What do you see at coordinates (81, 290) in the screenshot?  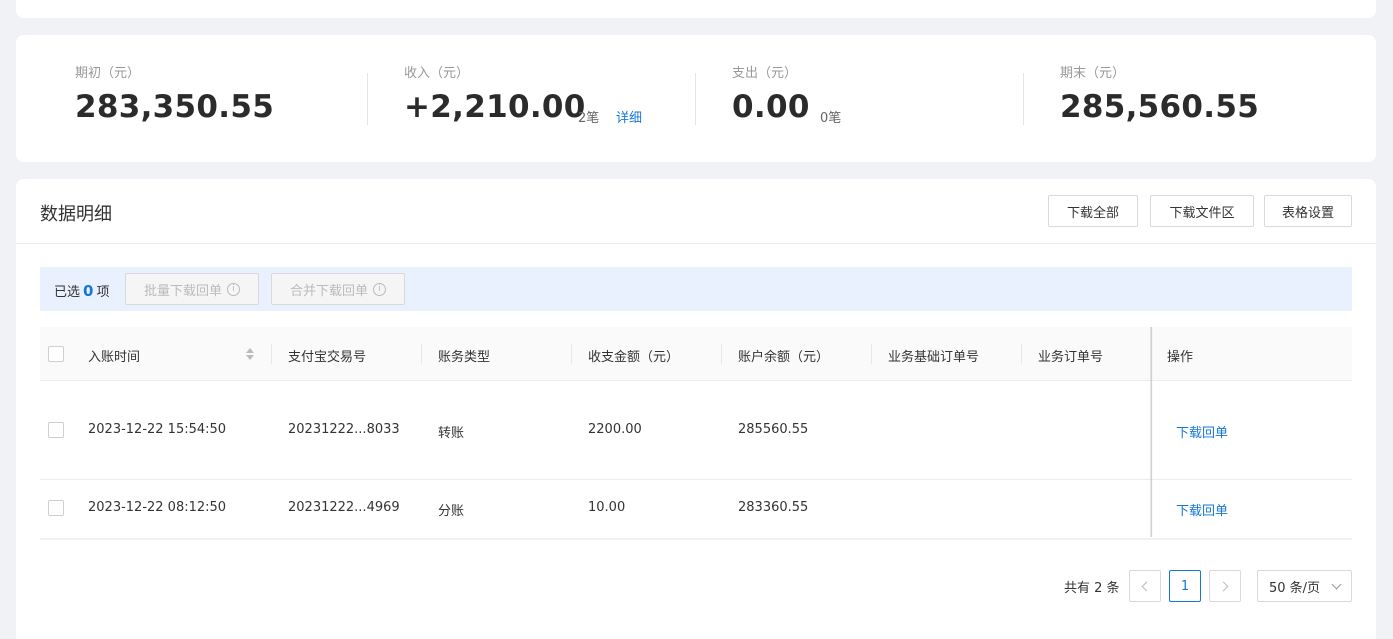 I see `selection-count: 已选 0 项` at bounding box center [81, 290].